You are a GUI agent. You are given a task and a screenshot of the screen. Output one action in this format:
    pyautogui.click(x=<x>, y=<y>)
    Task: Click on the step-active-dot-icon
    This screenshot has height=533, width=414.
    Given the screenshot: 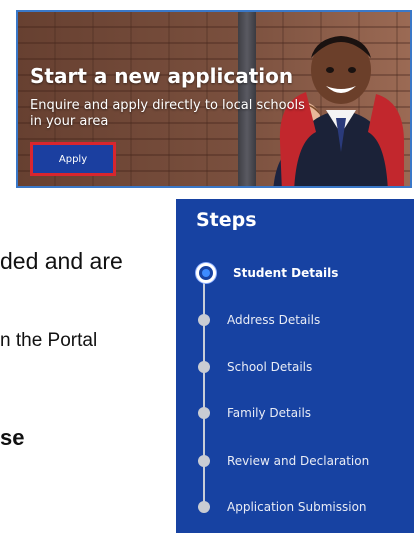 What is the action you would take?
    pyautogui.click(x=206, y=273)
    